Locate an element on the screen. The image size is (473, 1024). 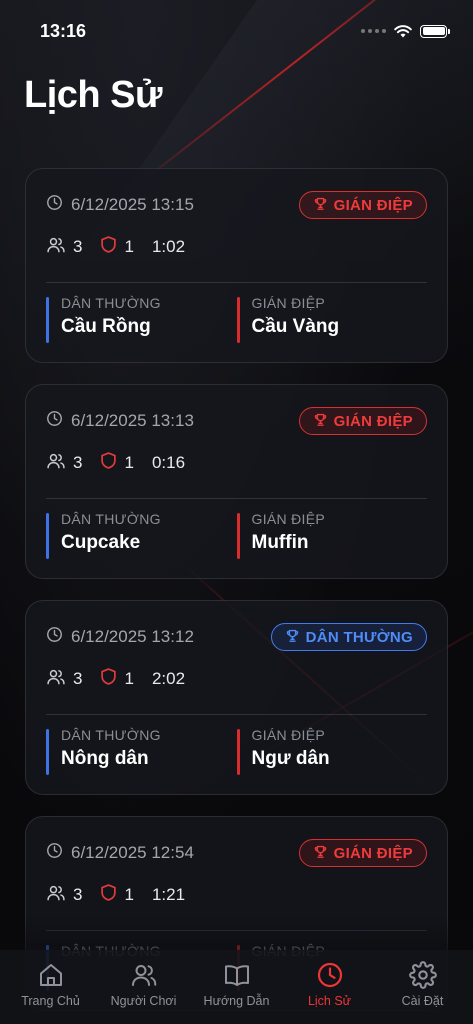
tab-gear: Cài Đặt is located at coordinates (423, 987).